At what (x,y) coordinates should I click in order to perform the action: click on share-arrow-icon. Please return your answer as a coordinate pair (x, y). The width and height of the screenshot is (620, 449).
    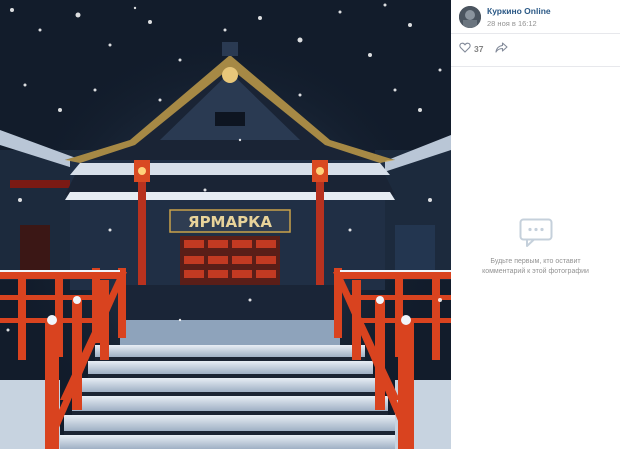
    Looking at the image, I should click on (502, 49).